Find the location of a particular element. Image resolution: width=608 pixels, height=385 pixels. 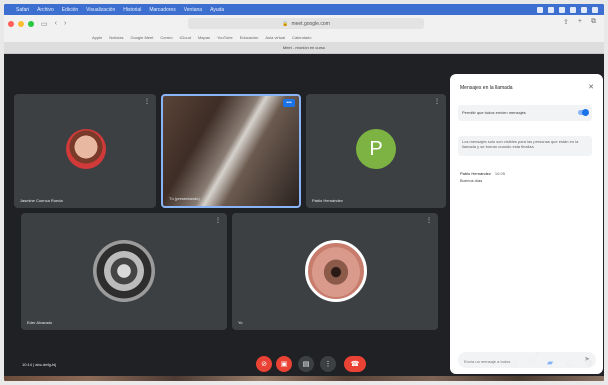

tab-meet: Meet - reunión en curso is located at coordinates (304, 47).